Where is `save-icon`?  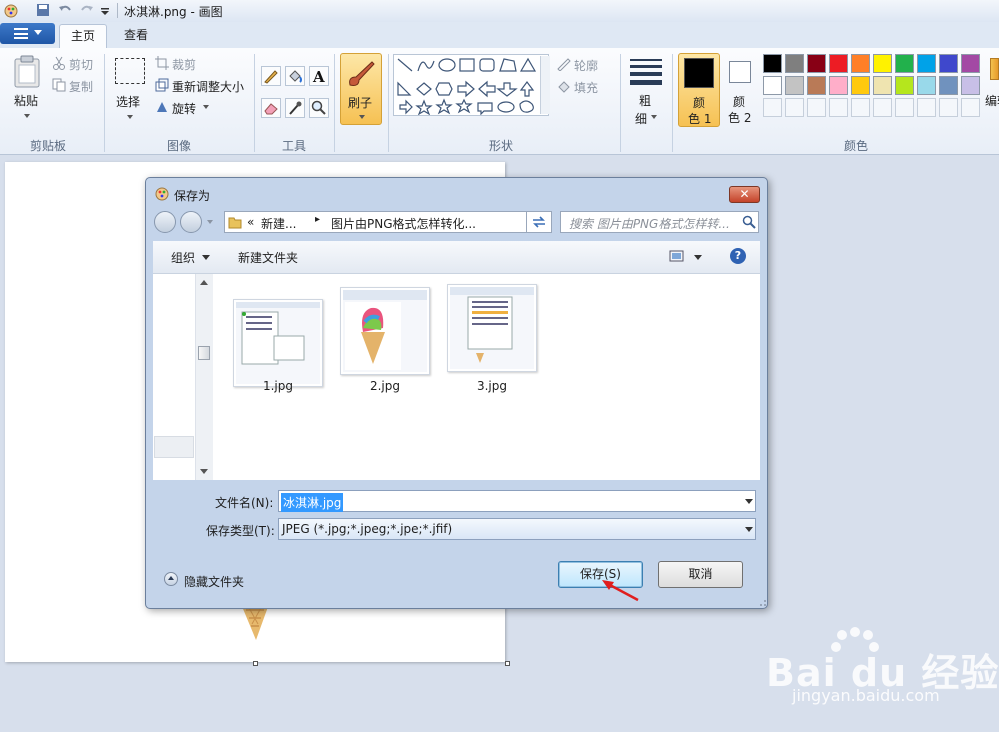 save-icon is located at coordinates (43, 10).